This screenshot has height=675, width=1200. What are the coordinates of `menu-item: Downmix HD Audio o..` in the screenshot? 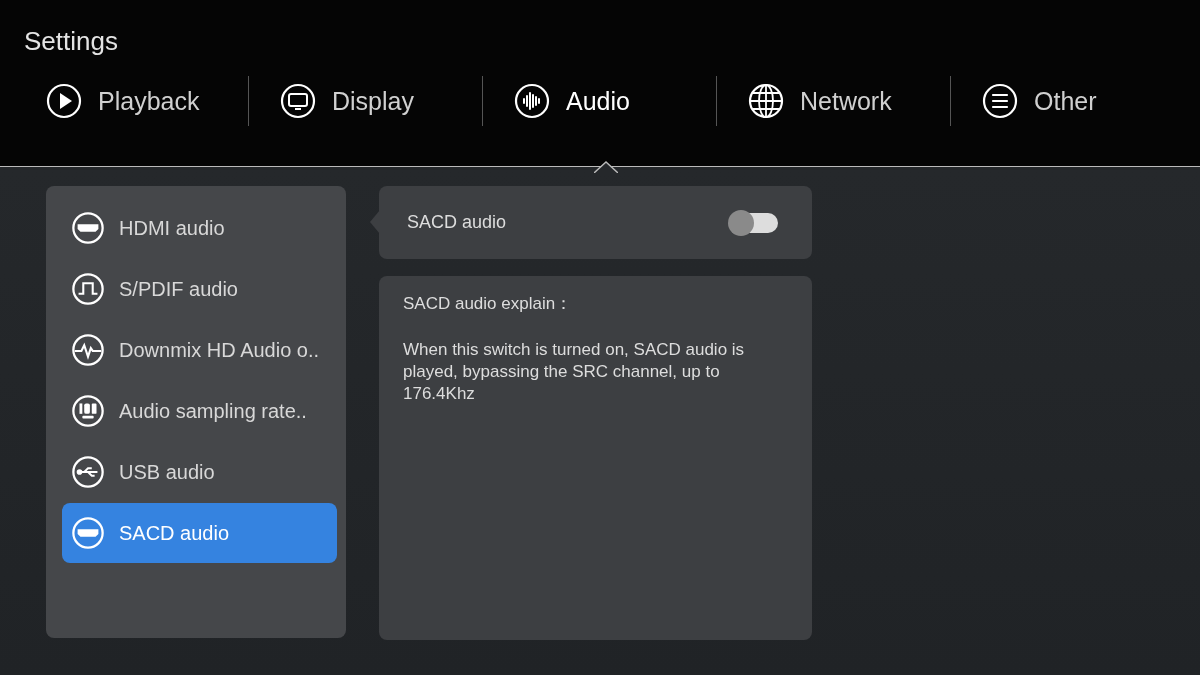 It's located at (199, 350).